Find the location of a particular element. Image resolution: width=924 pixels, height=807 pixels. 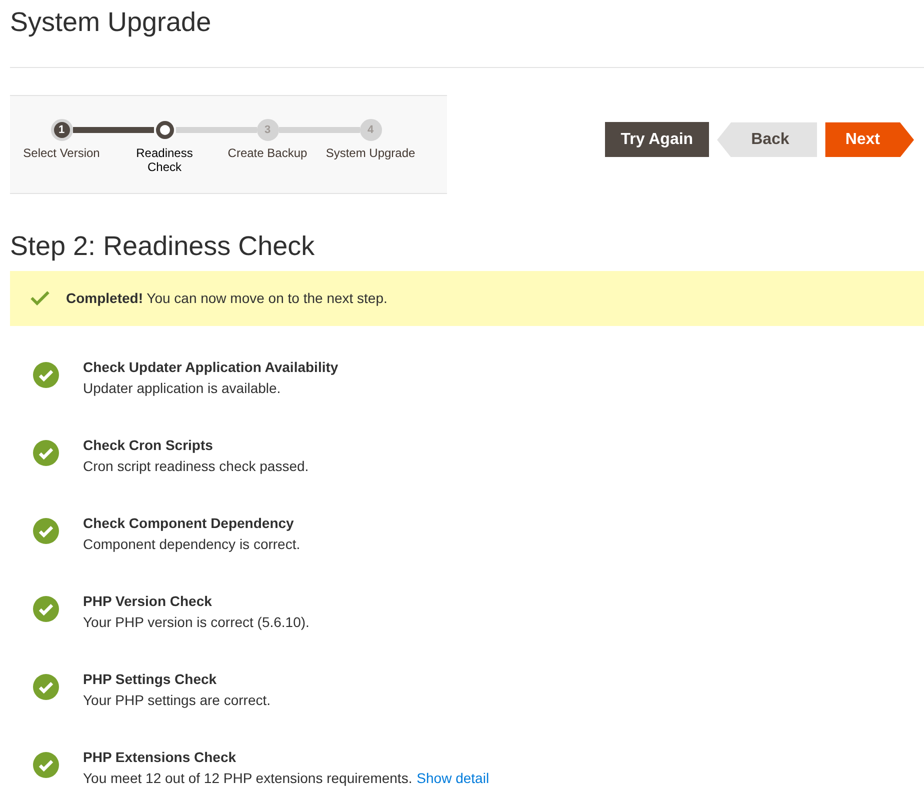

show-detail-link: Show detail is located at coordinates (453, 778).